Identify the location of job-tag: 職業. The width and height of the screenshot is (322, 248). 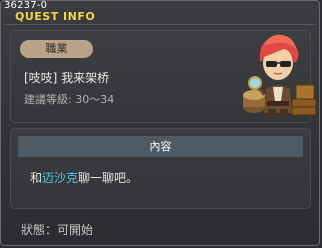
(56, 49).